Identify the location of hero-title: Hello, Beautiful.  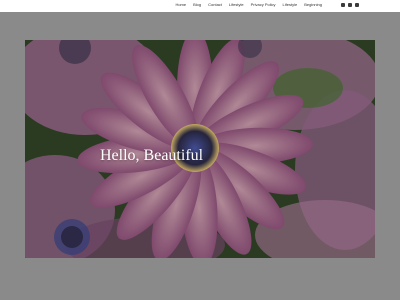
(152, 155).